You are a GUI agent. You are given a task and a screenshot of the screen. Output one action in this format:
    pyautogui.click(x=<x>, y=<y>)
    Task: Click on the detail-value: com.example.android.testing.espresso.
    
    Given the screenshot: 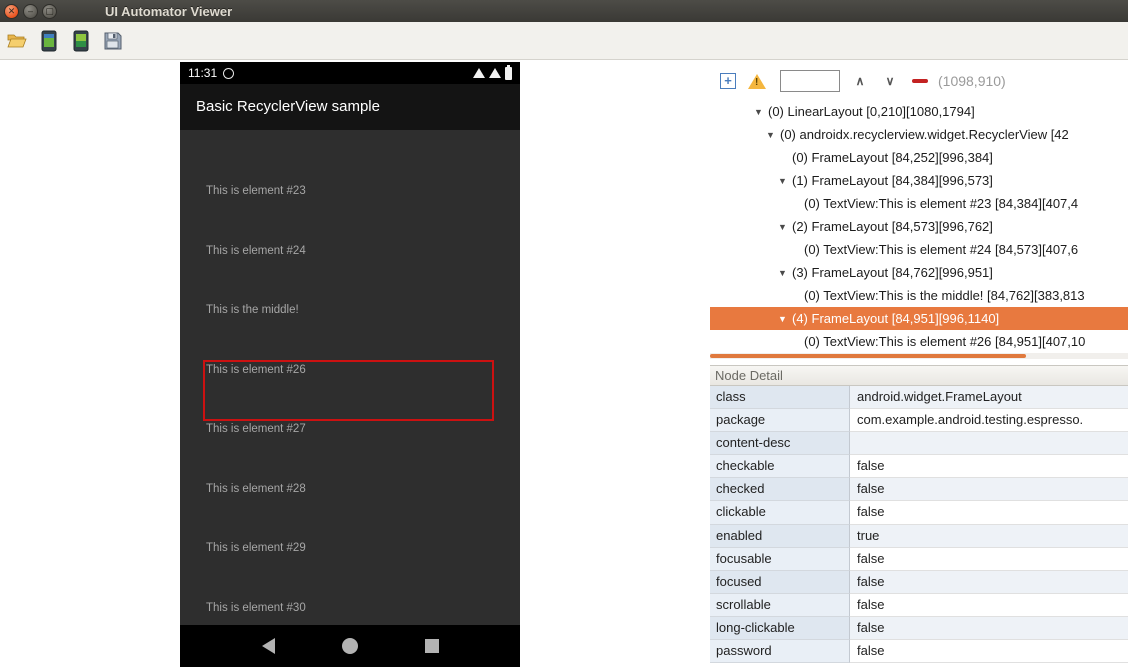 What is the action you would take?
    pyautogui.click(x=989, y=421)
    